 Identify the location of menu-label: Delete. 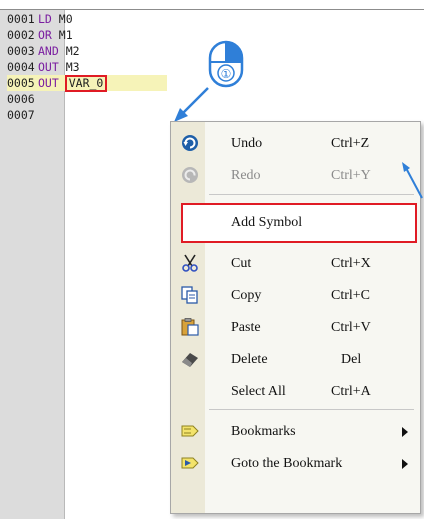
(249, 359).